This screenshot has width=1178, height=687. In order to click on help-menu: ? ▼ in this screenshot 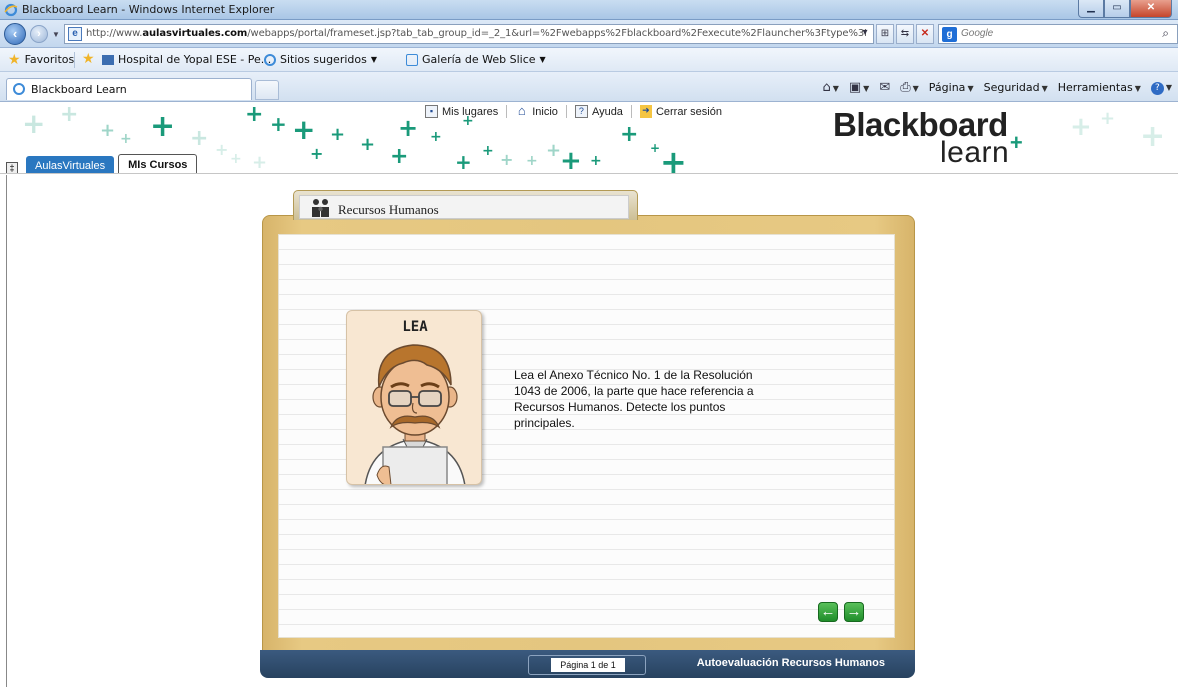, I will do `click(1161, 87)`.